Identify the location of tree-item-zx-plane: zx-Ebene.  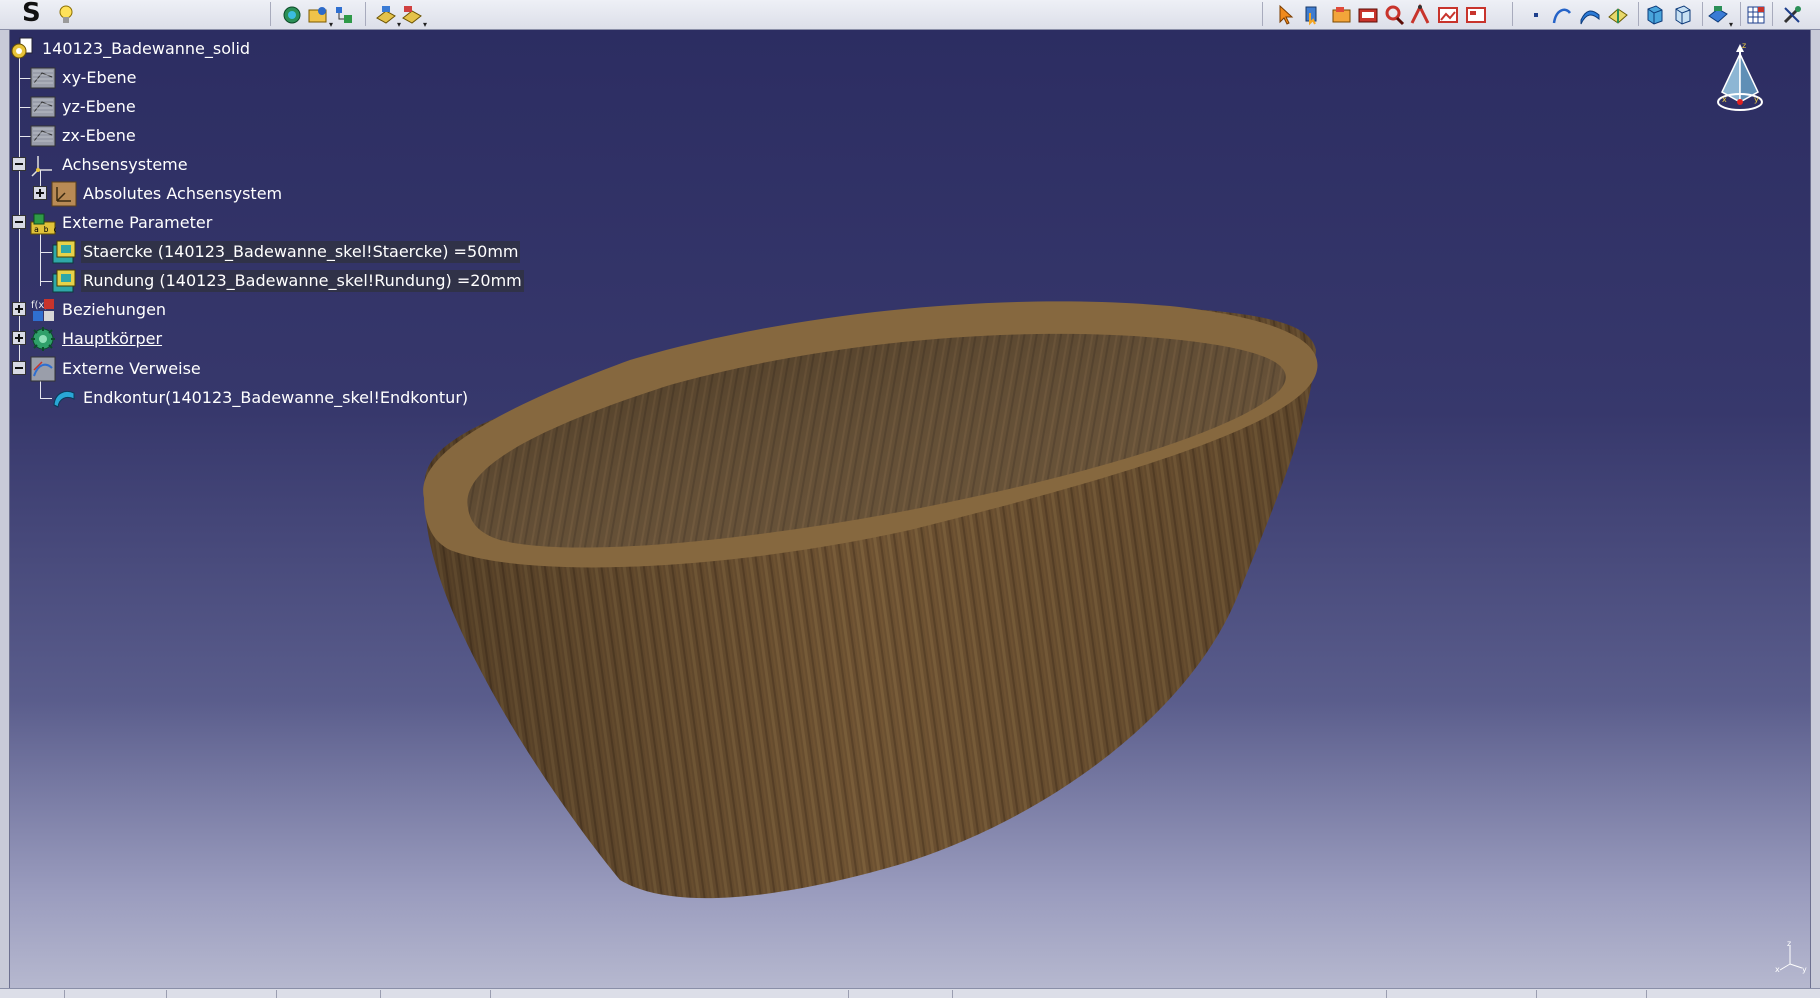
(84, 136).